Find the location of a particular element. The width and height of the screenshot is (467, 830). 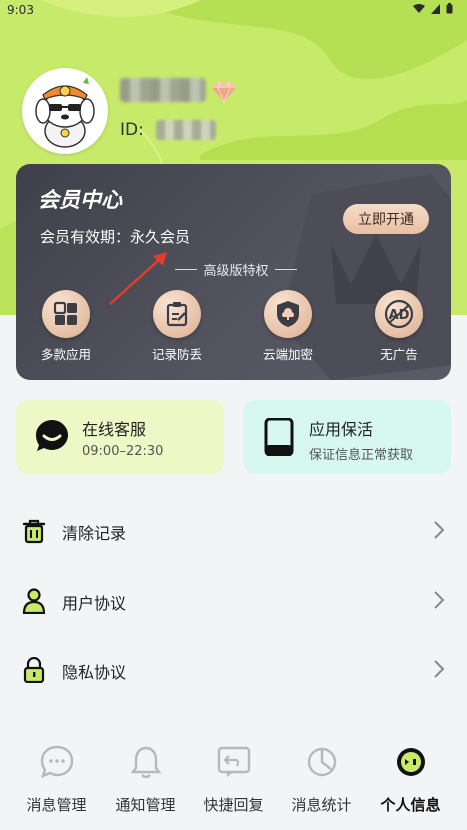

wifi-icon is located at coordinates (419, 8).